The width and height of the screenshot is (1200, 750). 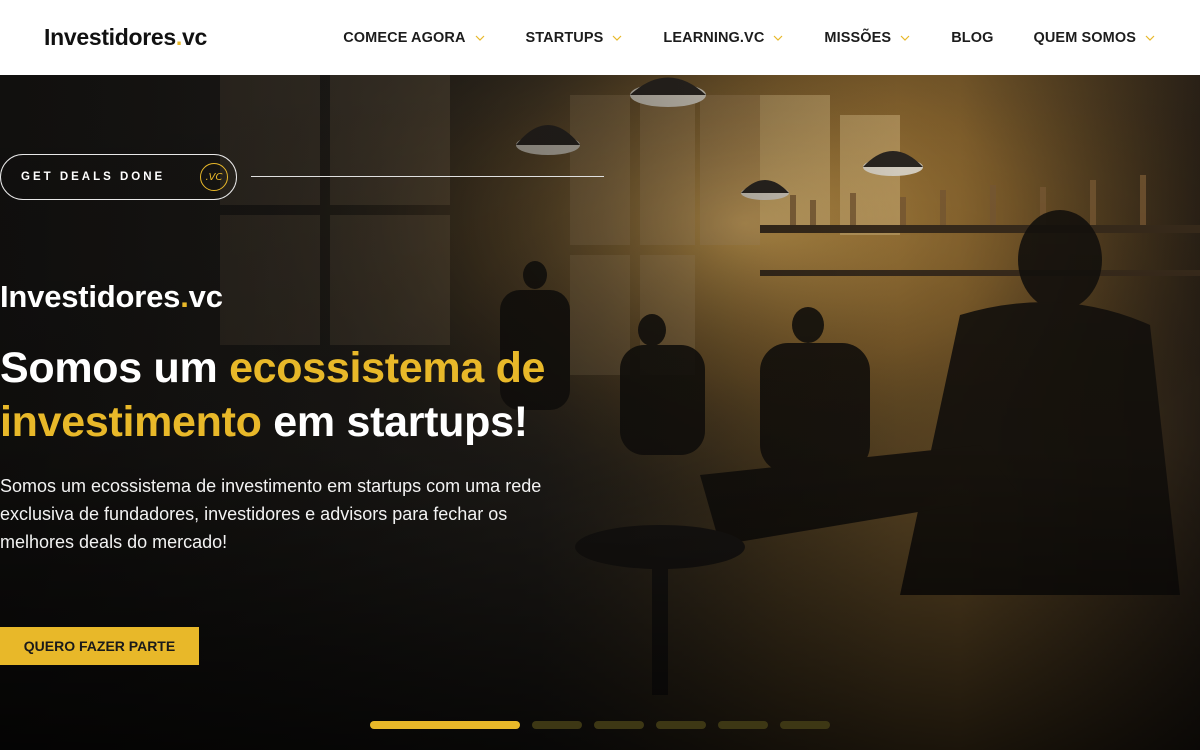 What do you see at coordinates (564, 37) in the screenshot?
I see `nav-label: STARTUPS` at bounding box center [564, 37].